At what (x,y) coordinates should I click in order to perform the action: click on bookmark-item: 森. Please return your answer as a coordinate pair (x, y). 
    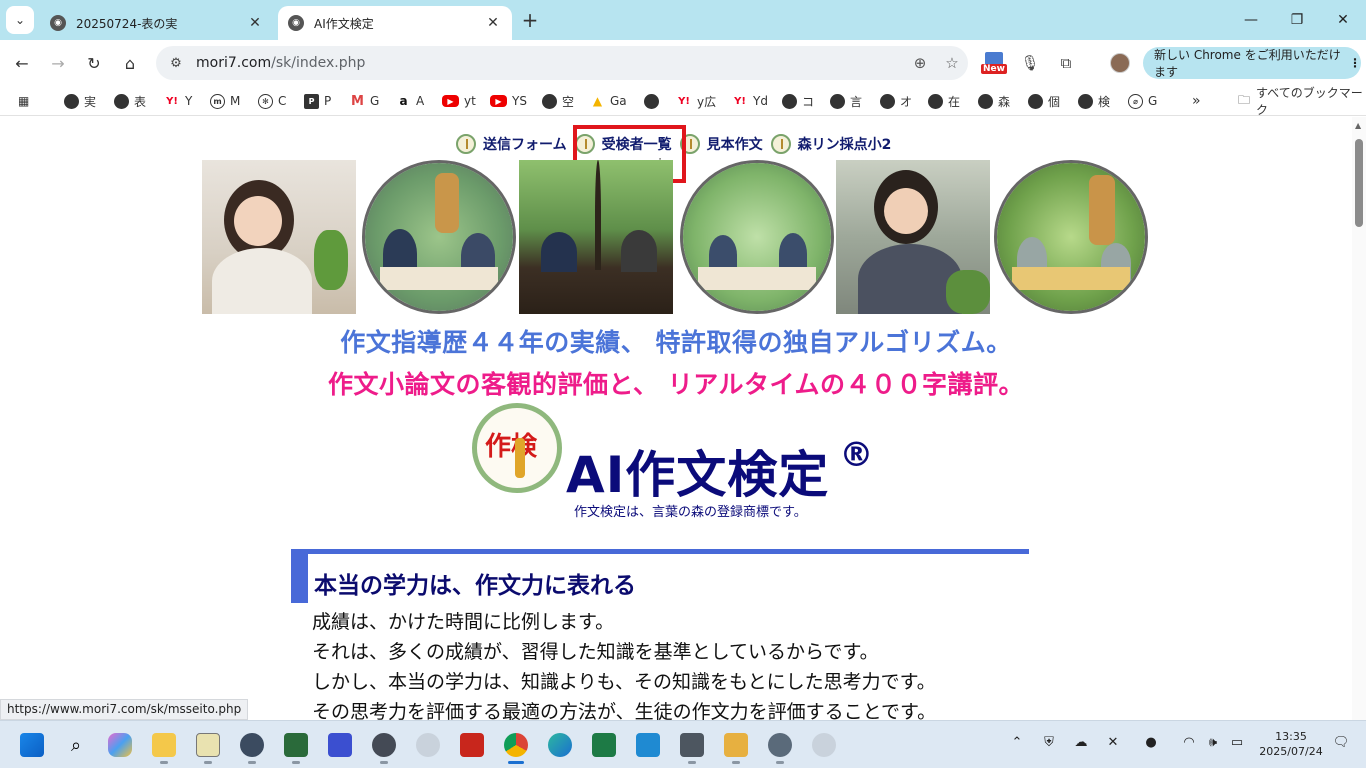
    Looking at the image, I should click on (994, 101).